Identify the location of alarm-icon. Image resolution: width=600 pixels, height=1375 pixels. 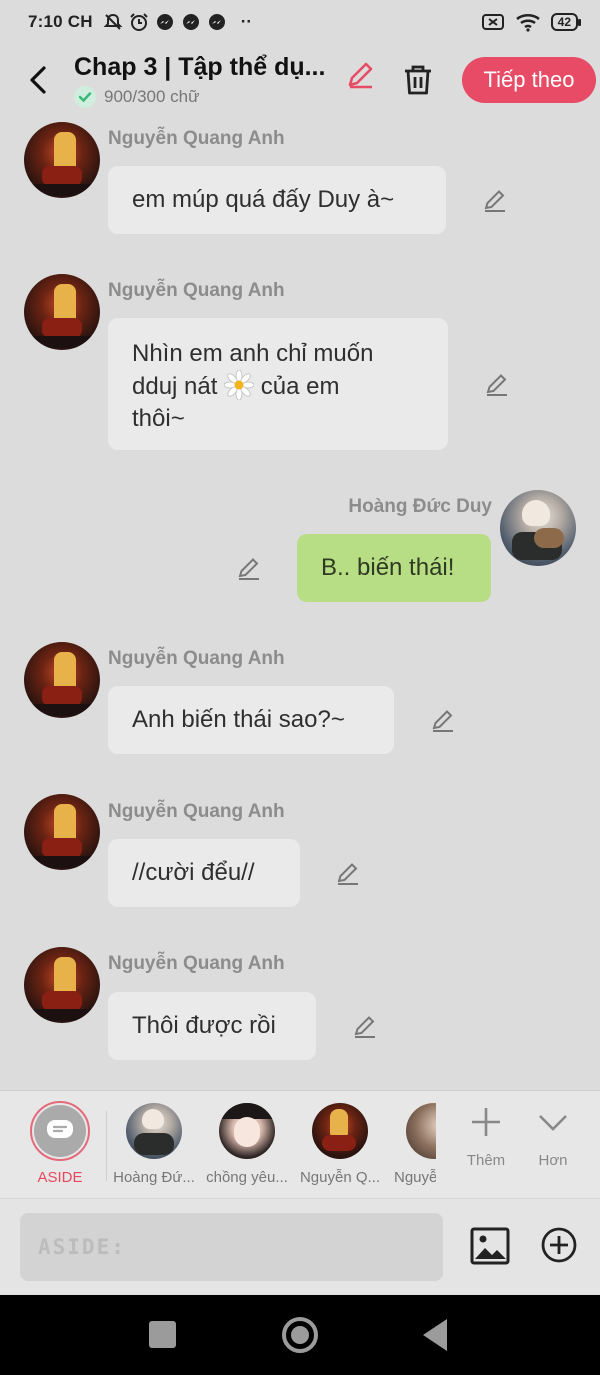
(138, 22).